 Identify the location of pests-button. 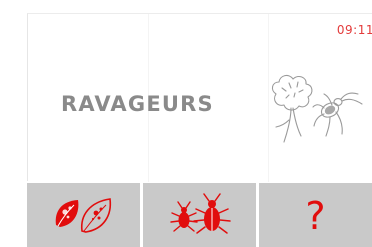
(199, 215).